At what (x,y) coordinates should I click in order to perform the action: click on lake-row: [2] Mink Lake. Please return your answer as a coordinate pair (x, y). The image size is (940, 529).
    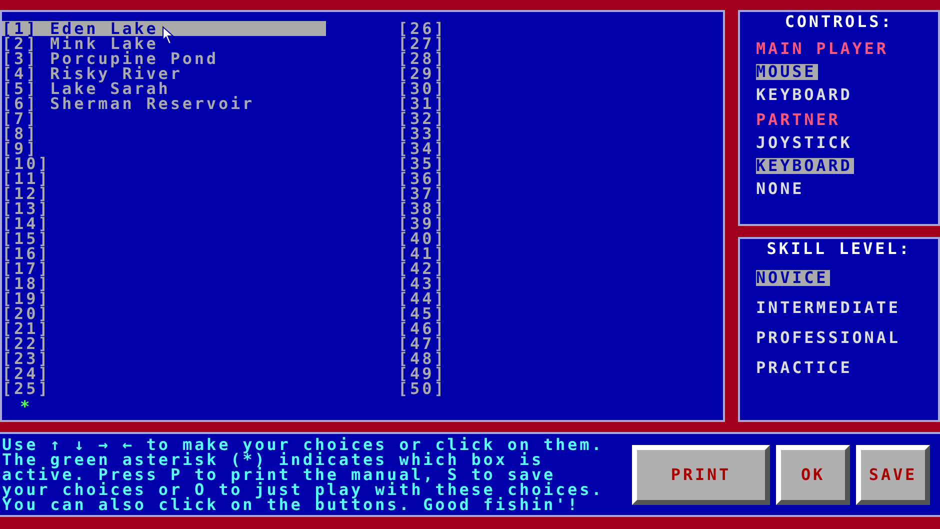
    Looking at the image, I should click on (164, 43).